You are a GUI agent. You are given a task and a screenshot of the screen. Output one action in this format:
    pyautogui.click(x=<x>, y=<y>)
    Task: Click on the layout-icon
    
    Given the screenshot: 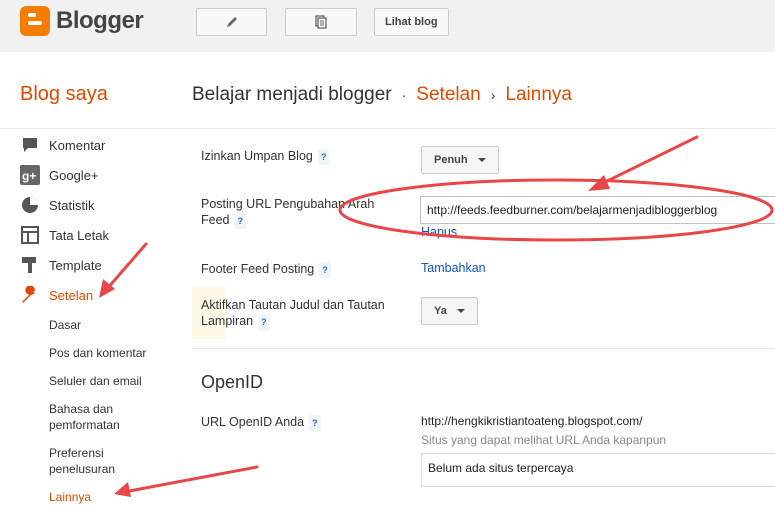 What is the action you would take?
    pyautogui.click(x=30, y=235)
    